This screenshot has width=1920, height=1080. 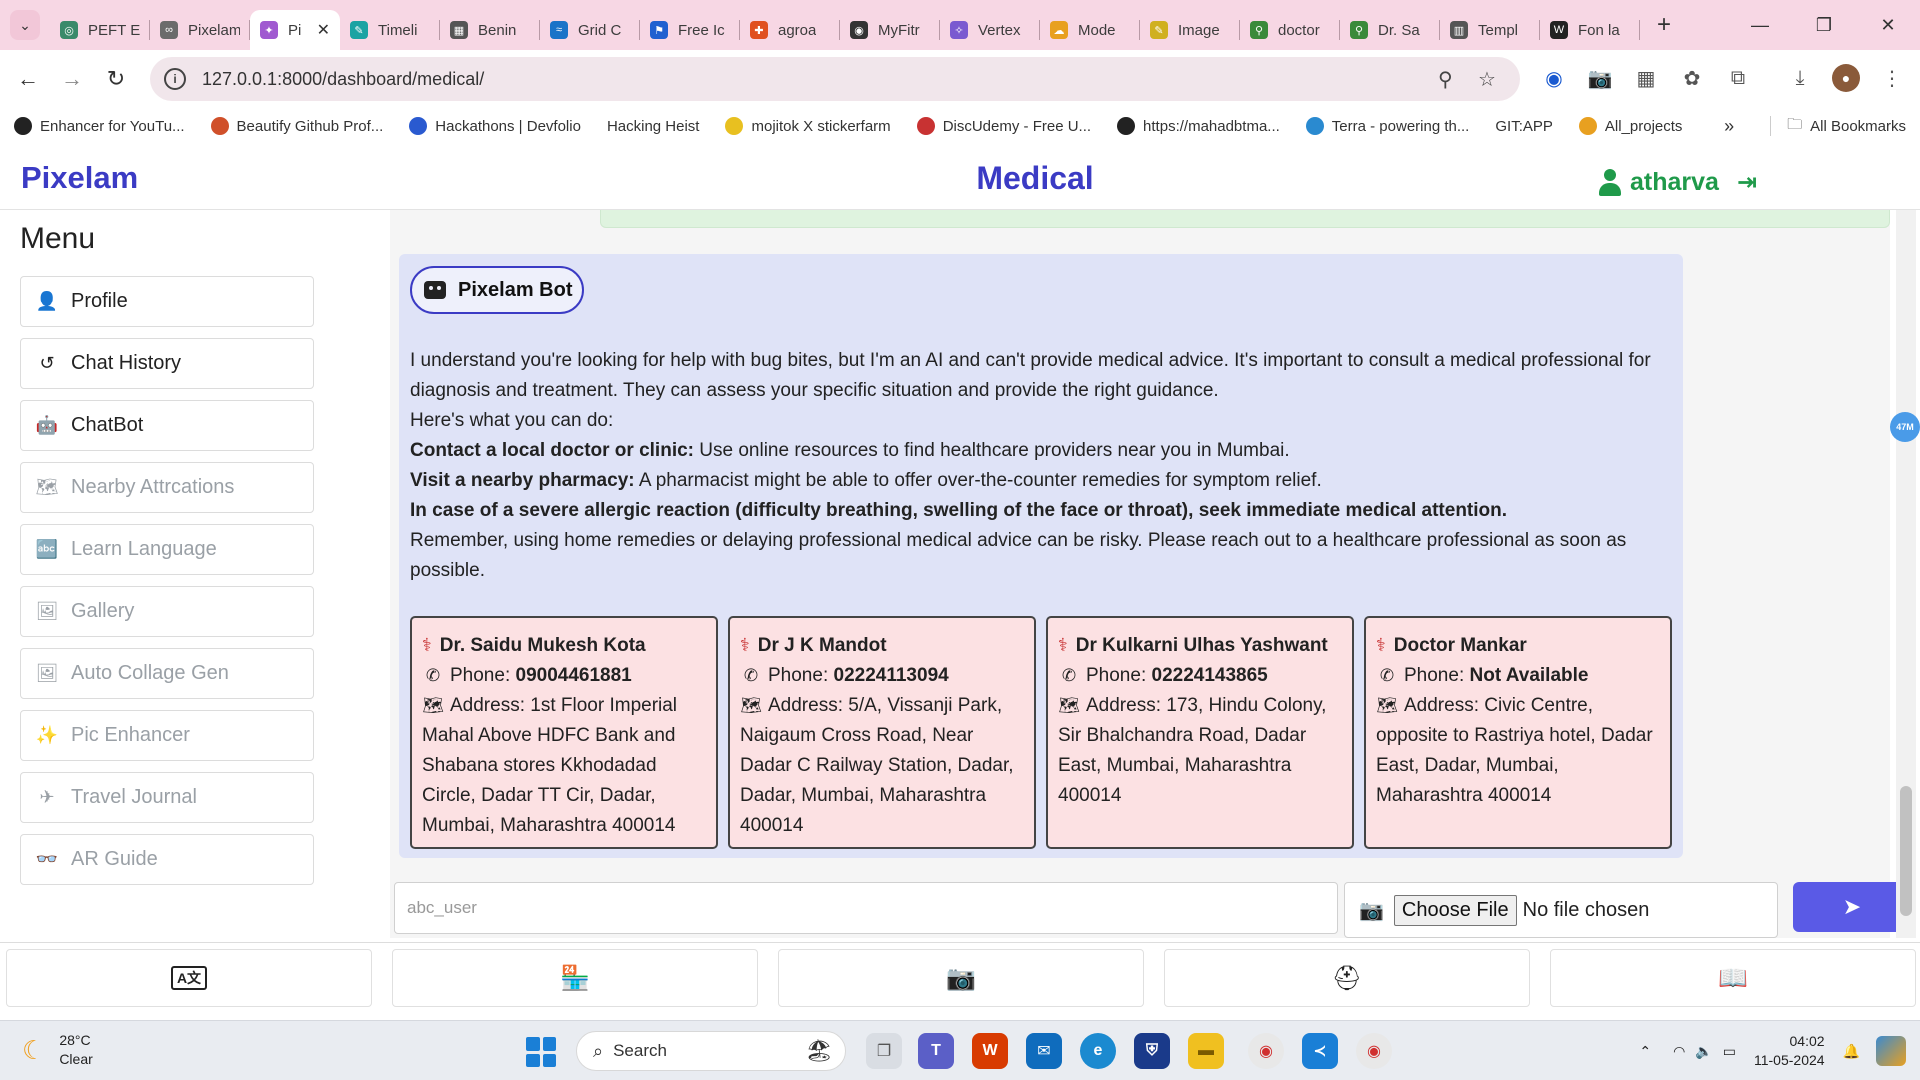 What do you see at coordinates (1044, 1051) in the screenshot?
I see `mail-icon: ✉` at bounding box center [1044, 1051].